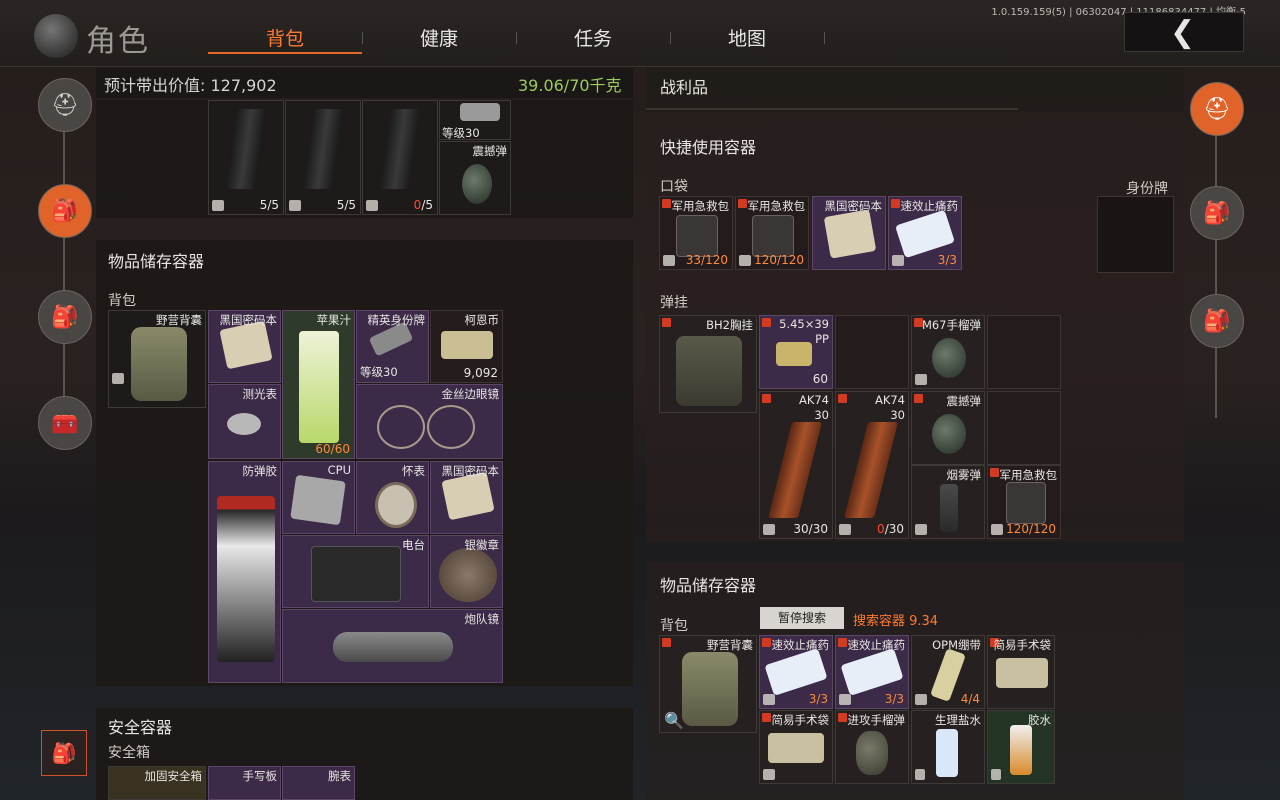  Describe the element at coordinates (796, 465) in the screenshot. I see `rig-item-slot: AK74 30 30/30` at that location.